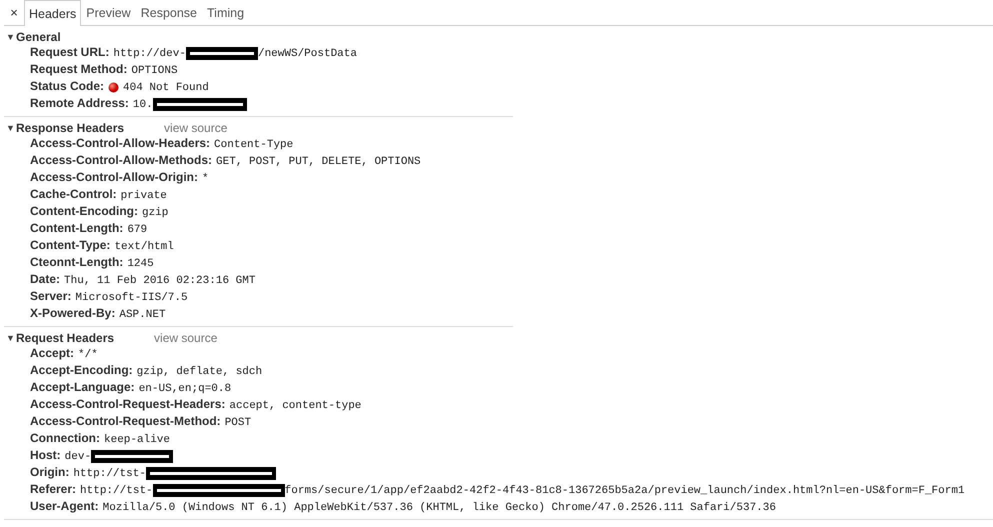 The image size is (993, 527). I want to click on header-value: */*, so click(88, 355).